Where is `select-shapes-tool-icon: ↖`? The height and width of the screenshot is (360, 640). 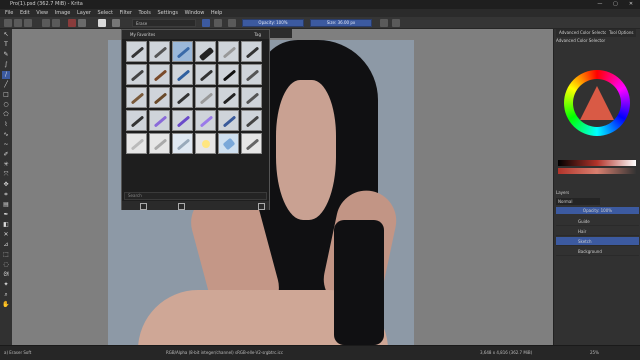 select-shapes-tool-icon: ↖ is located at coordinates (6, 35).